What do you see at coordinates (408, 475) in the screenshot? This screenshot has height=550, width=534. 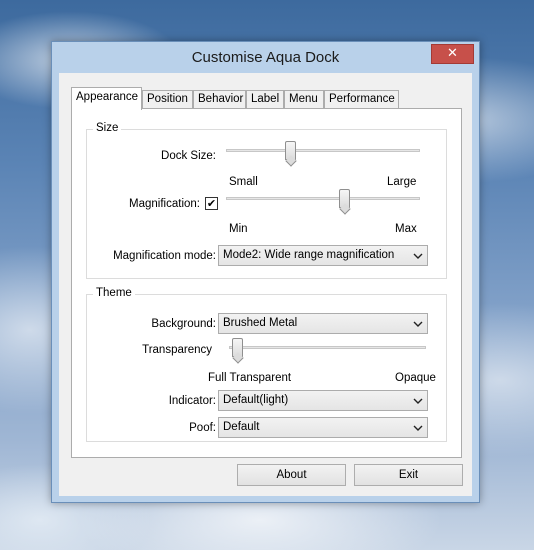 I see `exit-button: Exit` at bounding box center [408, 475].